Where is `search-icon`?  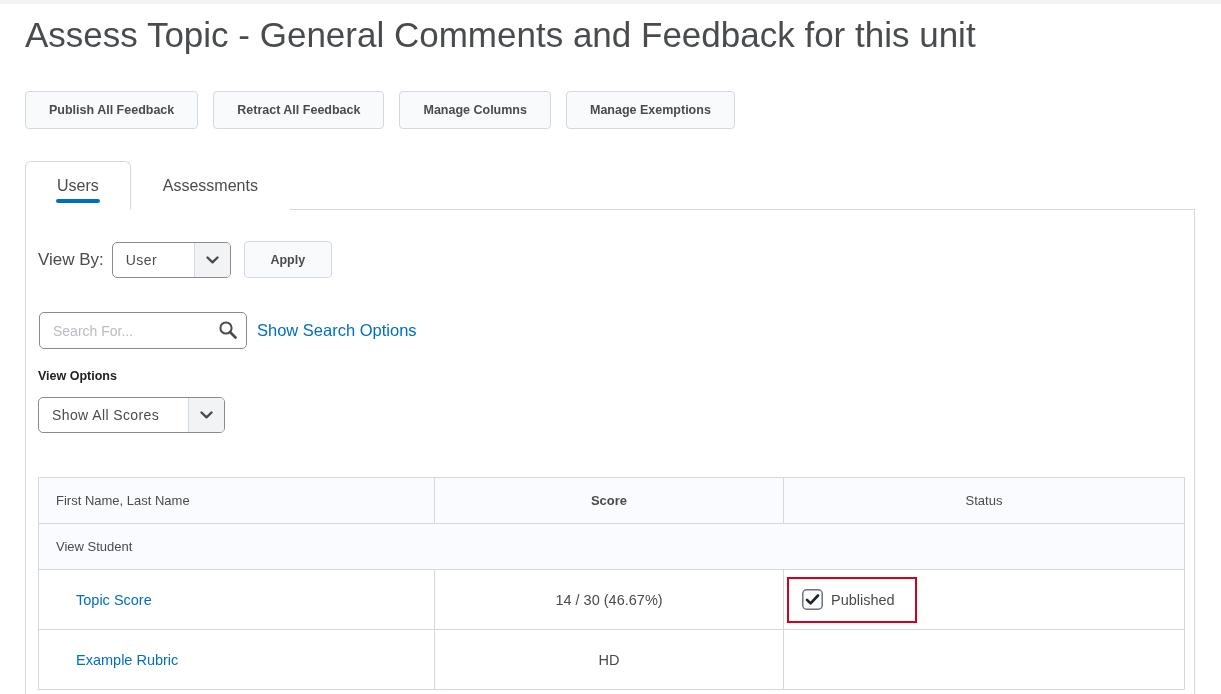 search-icon is located at coordinates (228, 330).